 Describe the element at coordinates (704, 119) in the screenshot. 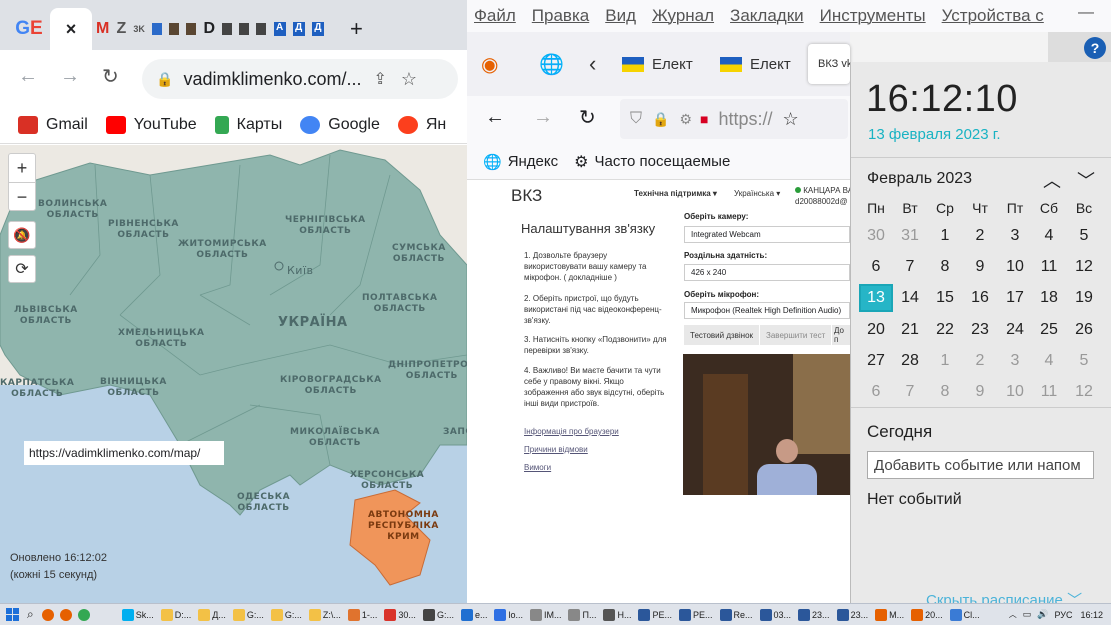

I see `camera-active-icon: ■` at that location.